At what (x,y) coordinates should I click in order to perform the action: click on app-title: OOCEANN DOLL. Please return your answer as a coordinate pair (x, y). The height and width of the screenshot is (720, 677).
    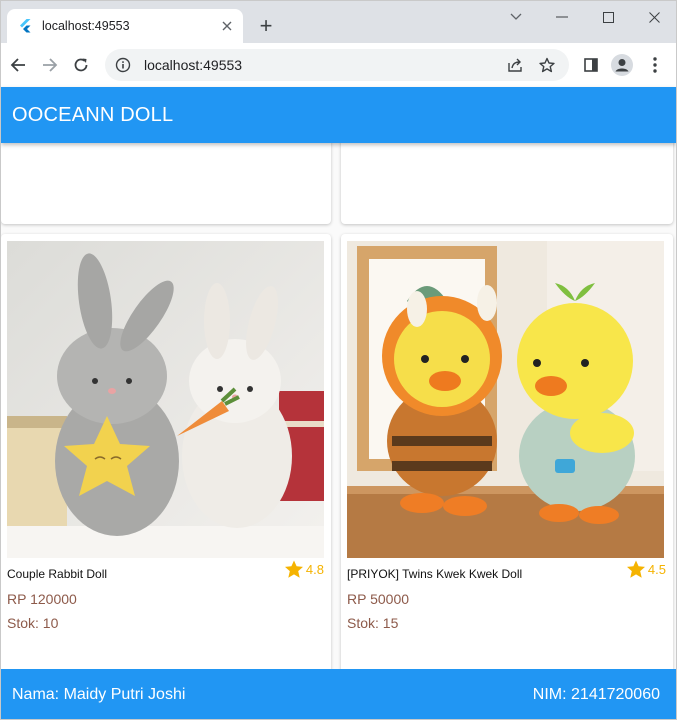
    Looking at the image, I should click on (93, 114).